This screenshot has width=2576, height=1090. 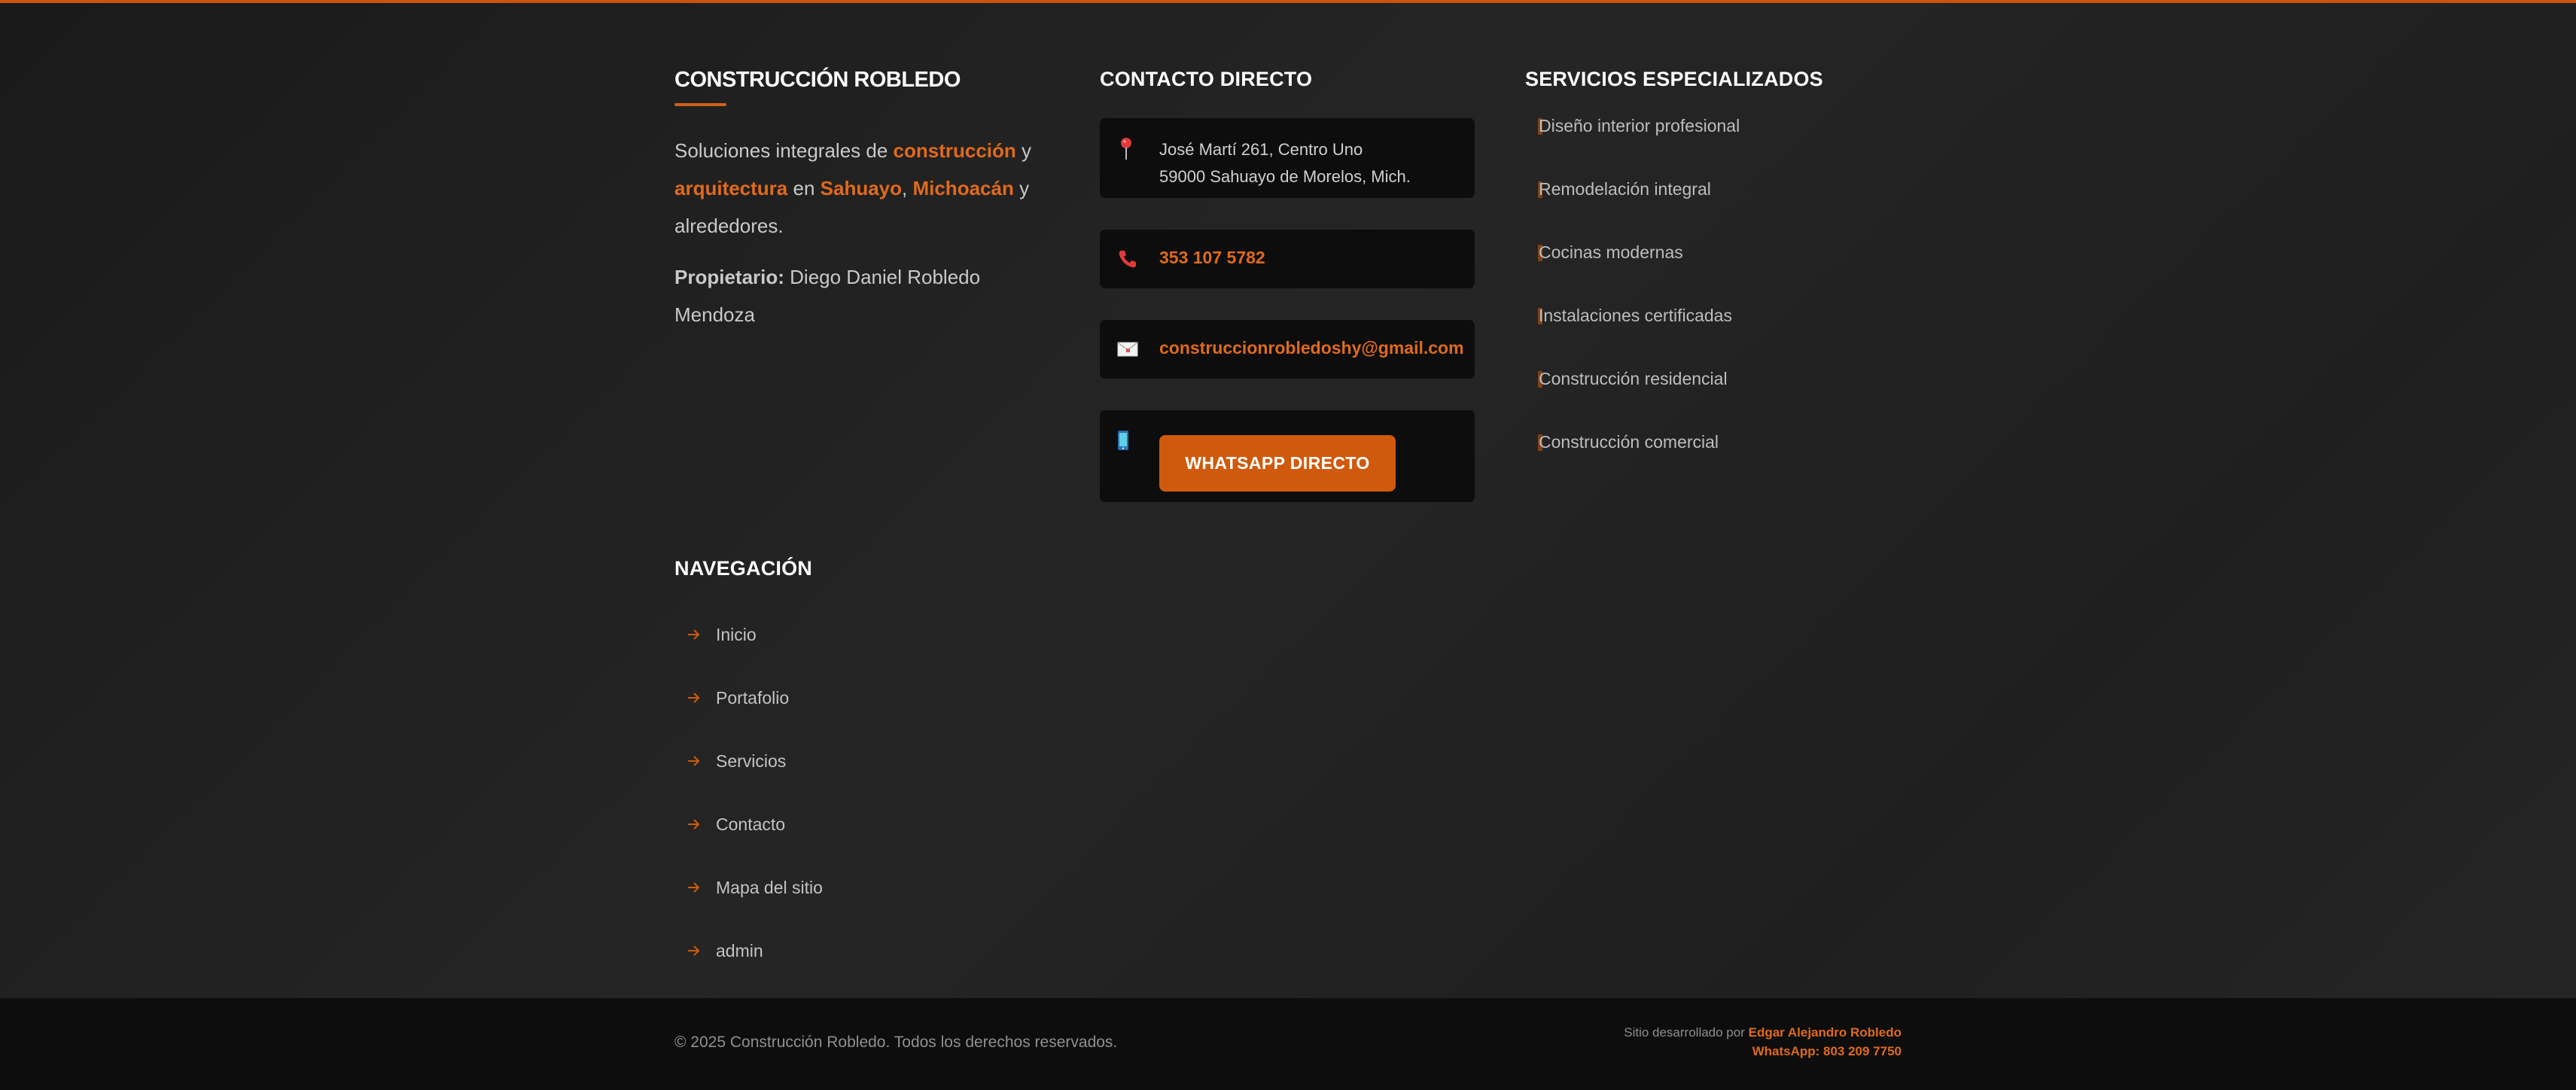 What do you see at coordinates (1024, 151) in the screenshot?
I see `desc-text: y` at bounding box center [1024, 151].